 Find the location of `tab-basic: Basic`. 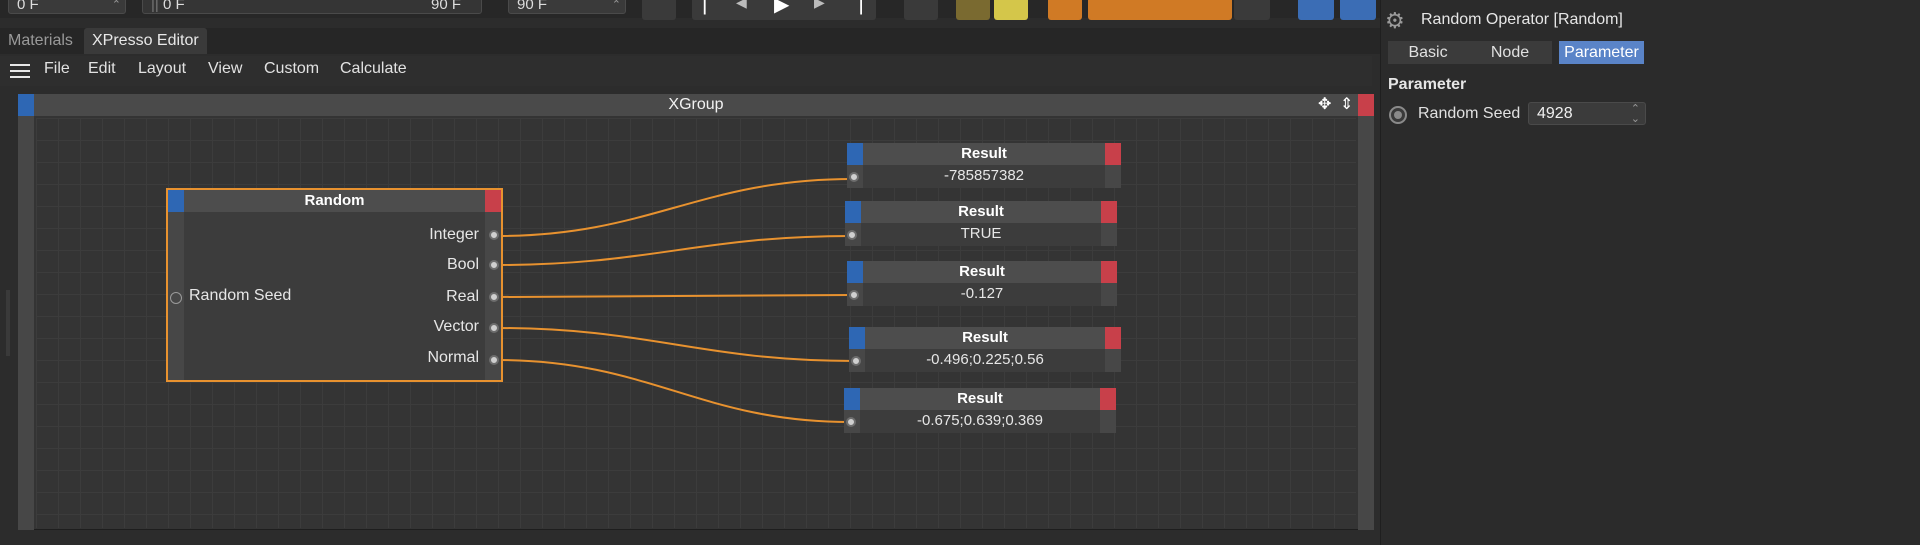

tab-basic: Basic is located at coordinates (1428, 52).